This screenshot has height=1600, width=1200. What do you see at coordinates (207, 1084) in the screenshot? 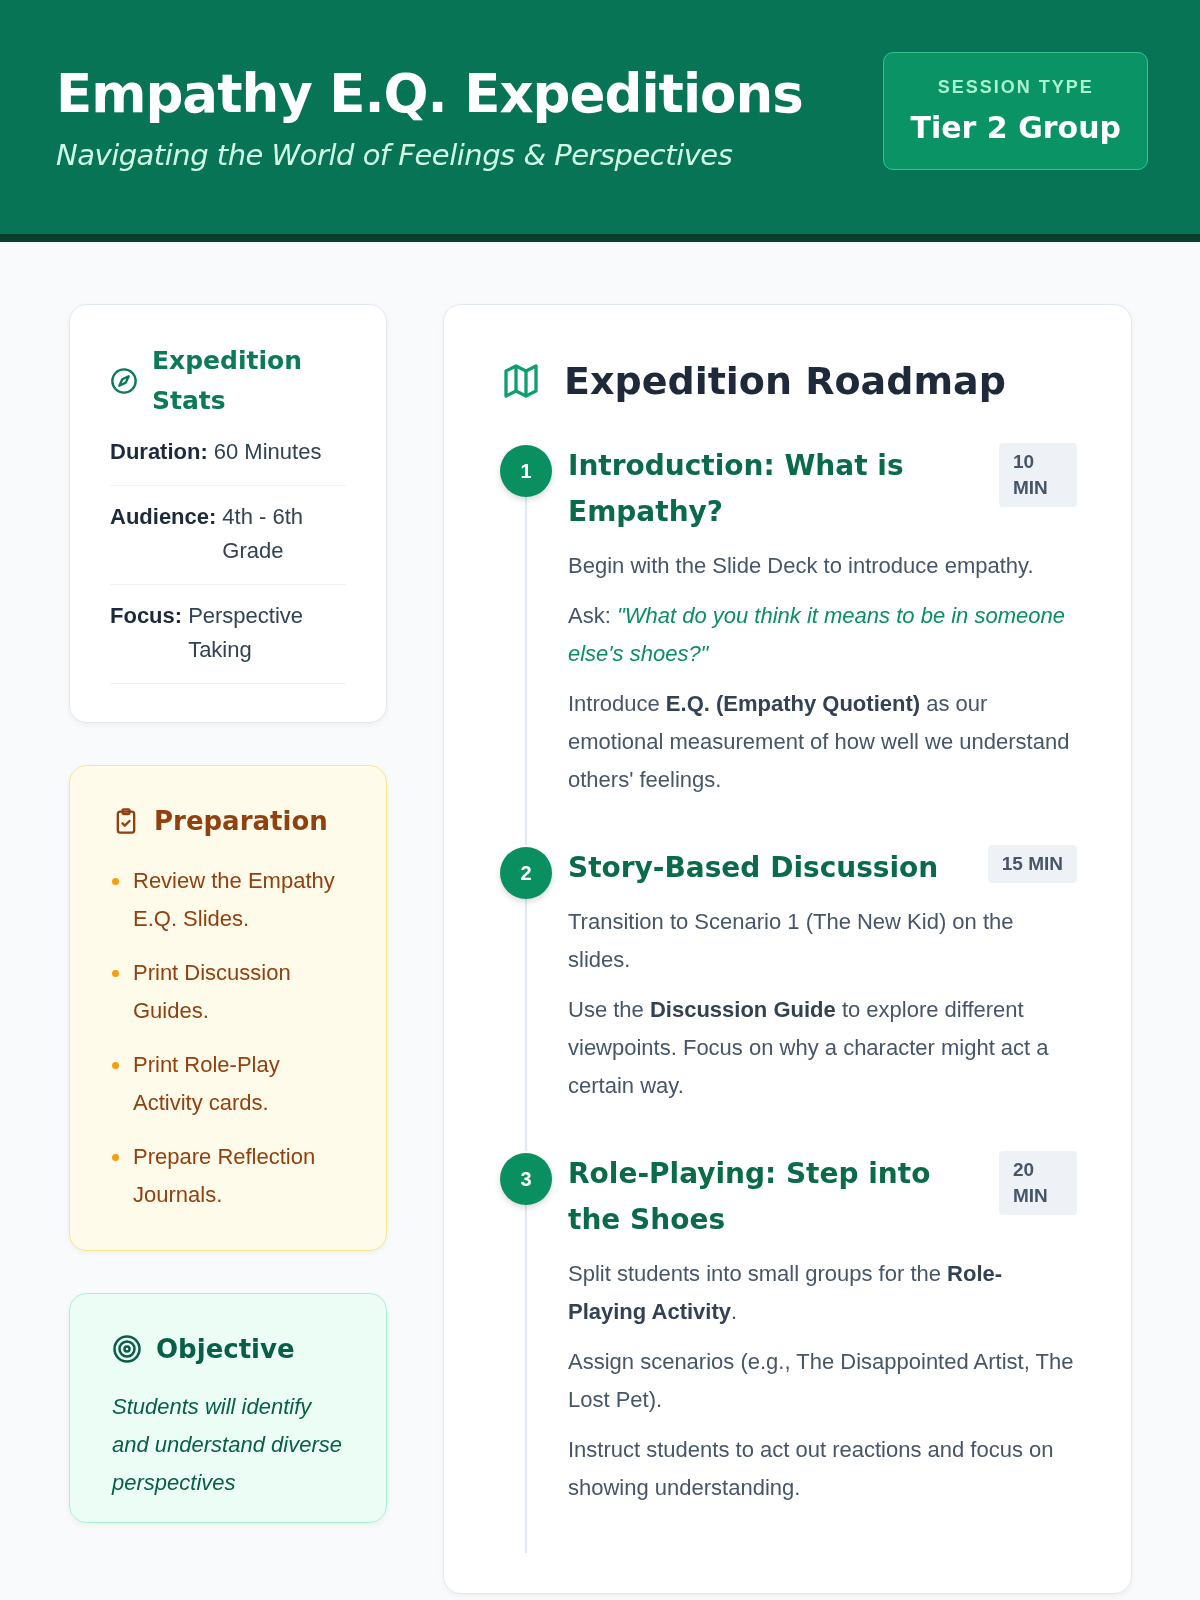
I see `preparation-item: Print Role-Play Activity cards.` at bounding box center [207, 1084].